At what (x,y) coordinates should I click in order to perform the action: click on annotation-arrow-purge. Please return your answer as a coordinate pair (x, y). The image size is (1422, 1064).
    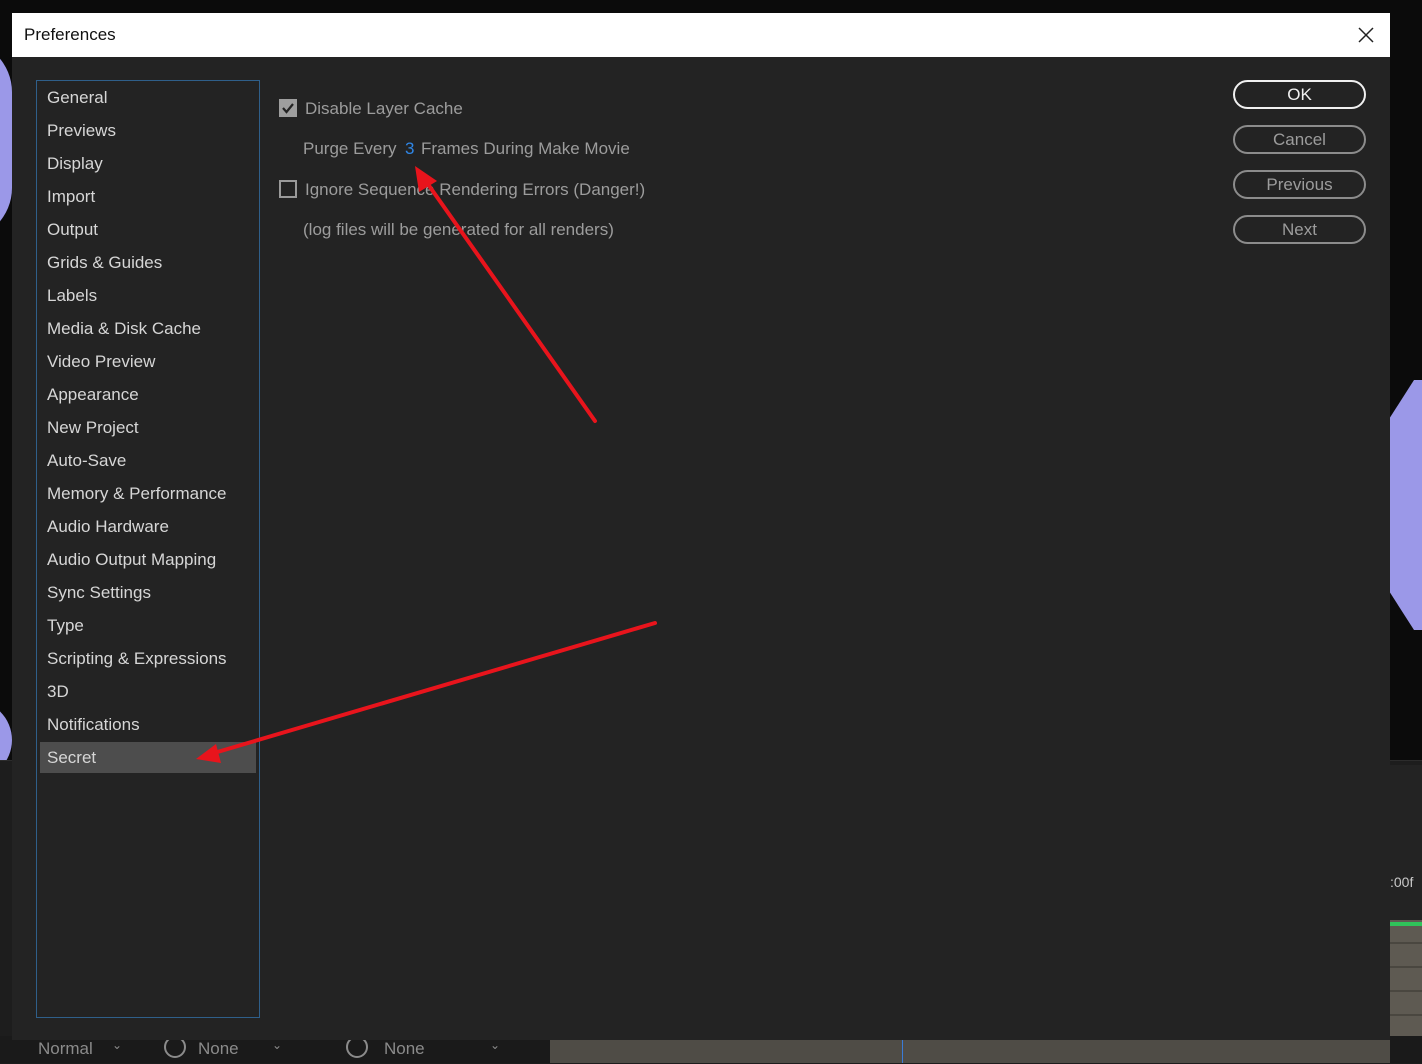
    Looking at the image, I should click on (506, 294).